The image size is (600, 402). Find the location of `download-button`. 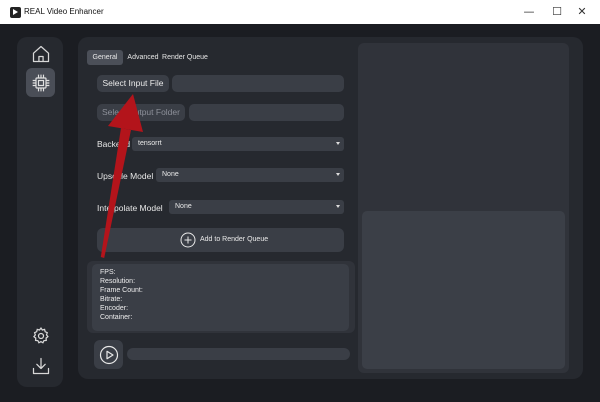

download-button is located at coordinates (40, 365).